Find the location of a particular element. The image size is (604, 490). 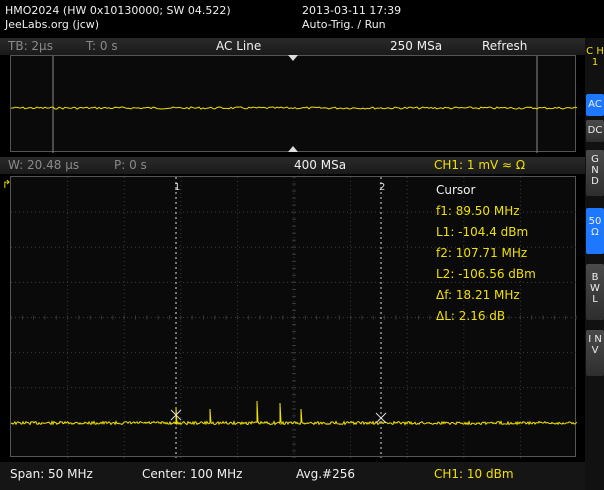

cursor-l2: L2: -106.56 dBm is located at coordinates (486, 274).